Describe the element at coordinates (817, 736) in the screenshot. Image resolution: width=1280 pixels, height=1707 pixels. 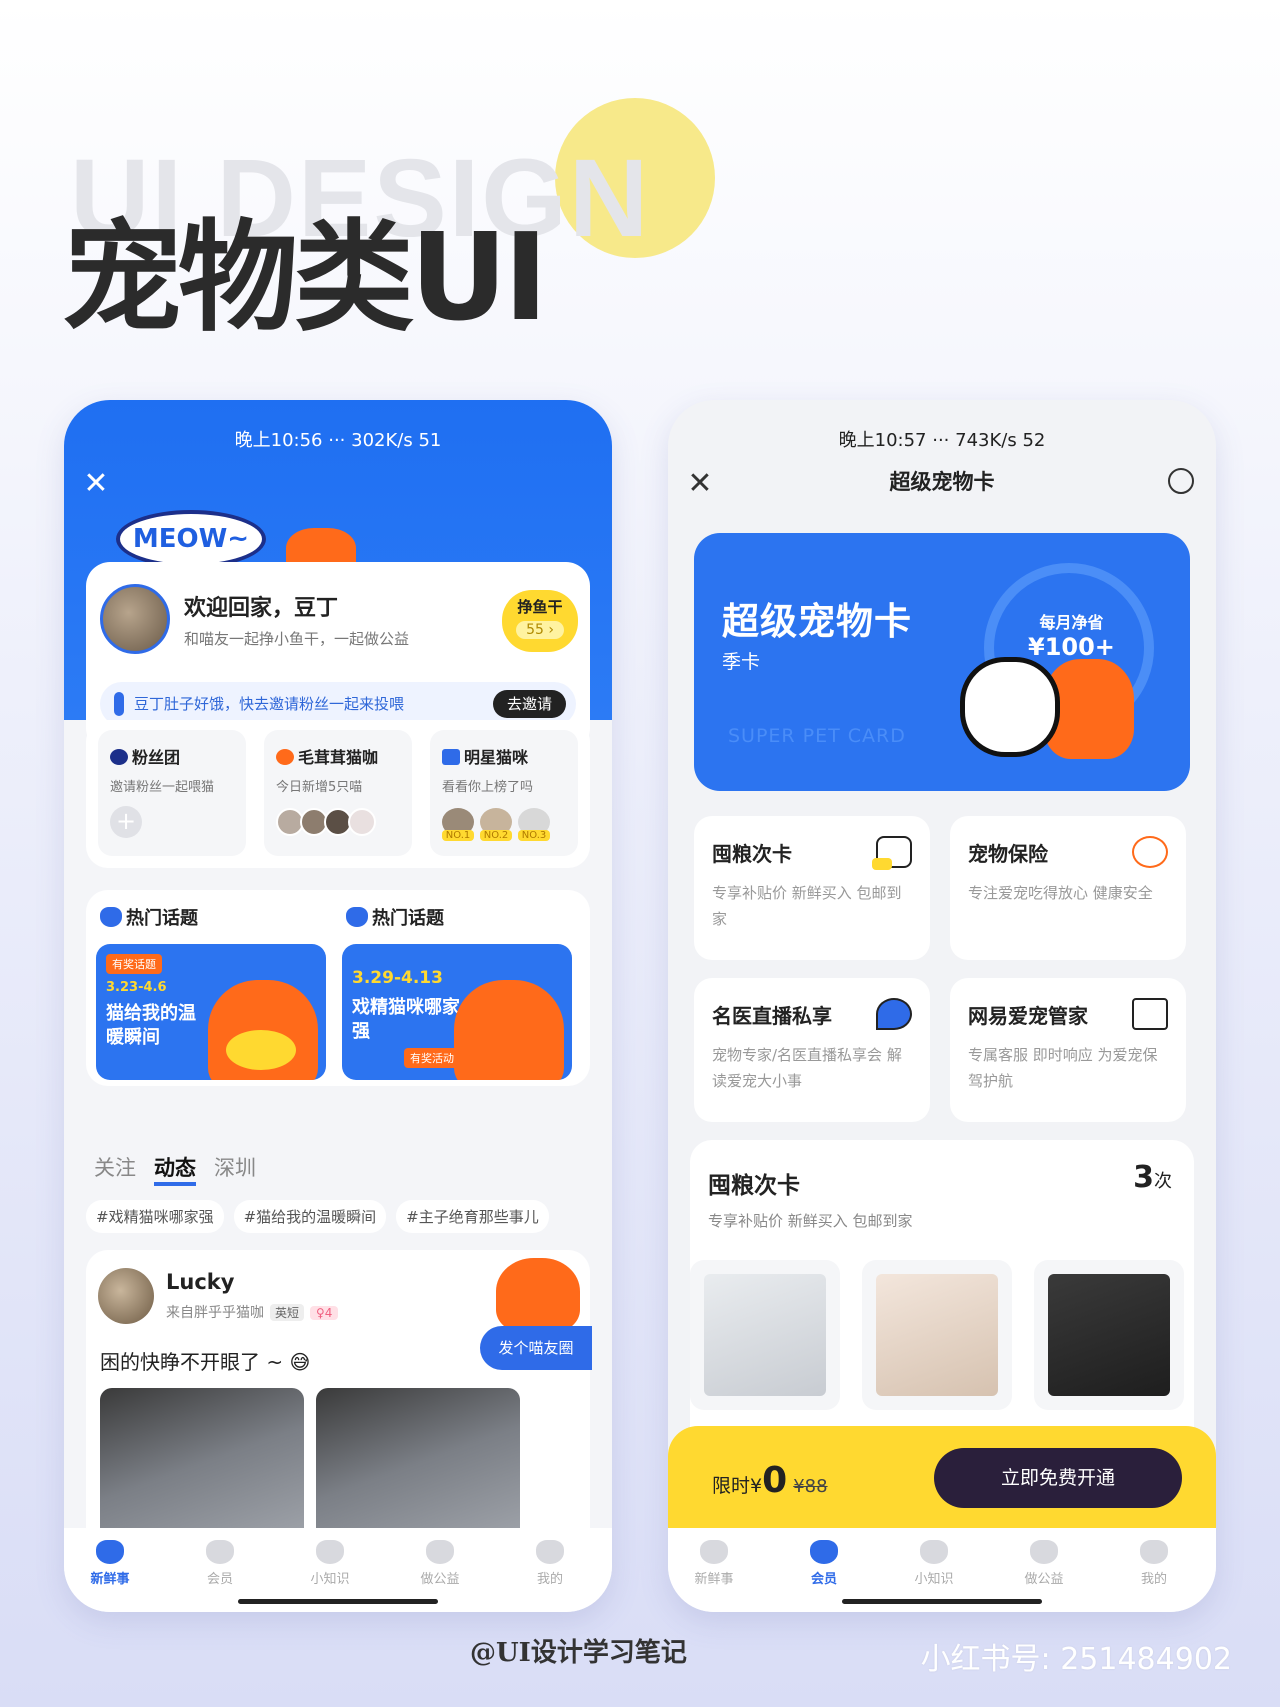
I see `hero-watermark: SUPER PET CARD` at that location.